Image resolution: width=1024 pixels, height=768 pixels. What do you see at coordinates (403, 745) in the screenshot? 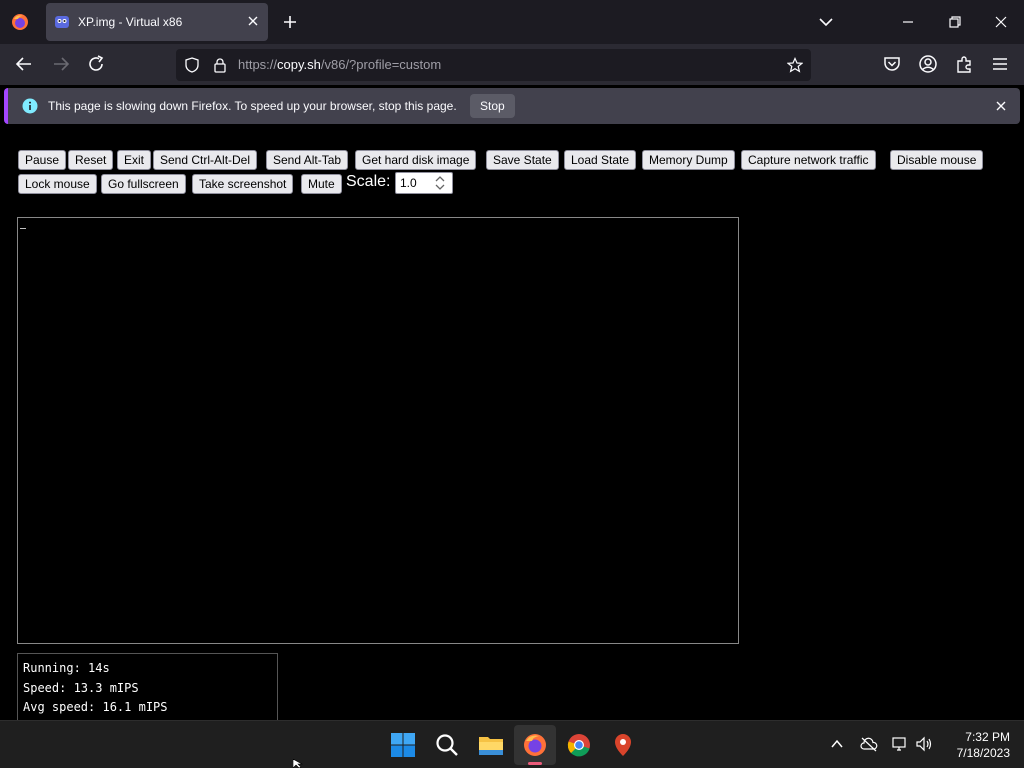
I see `windows-start-icon` at bounding box center [403, 745].